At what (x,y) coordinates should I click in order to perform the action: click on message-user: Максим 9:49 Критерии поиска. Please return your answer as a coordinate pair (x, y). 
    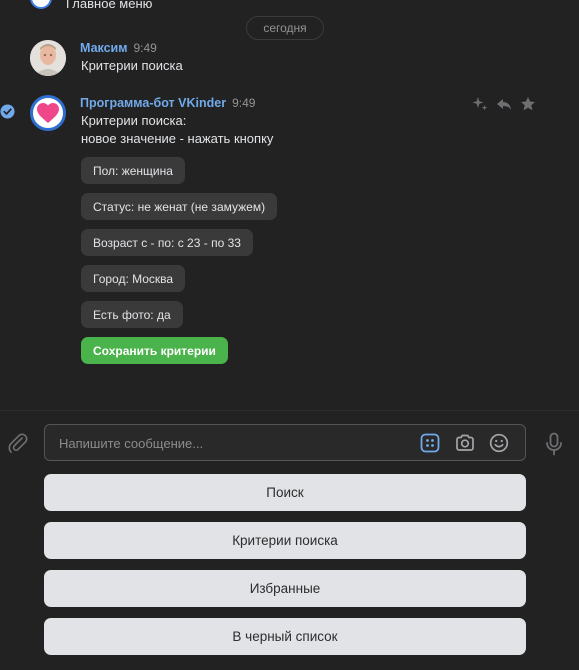
    Looking at the image, I should click on (290, 60).